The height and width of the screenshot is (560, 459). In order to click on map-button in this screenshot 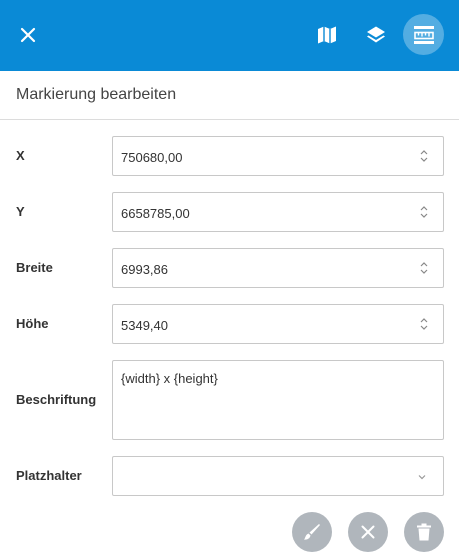, I will do `click(327, 35)`.